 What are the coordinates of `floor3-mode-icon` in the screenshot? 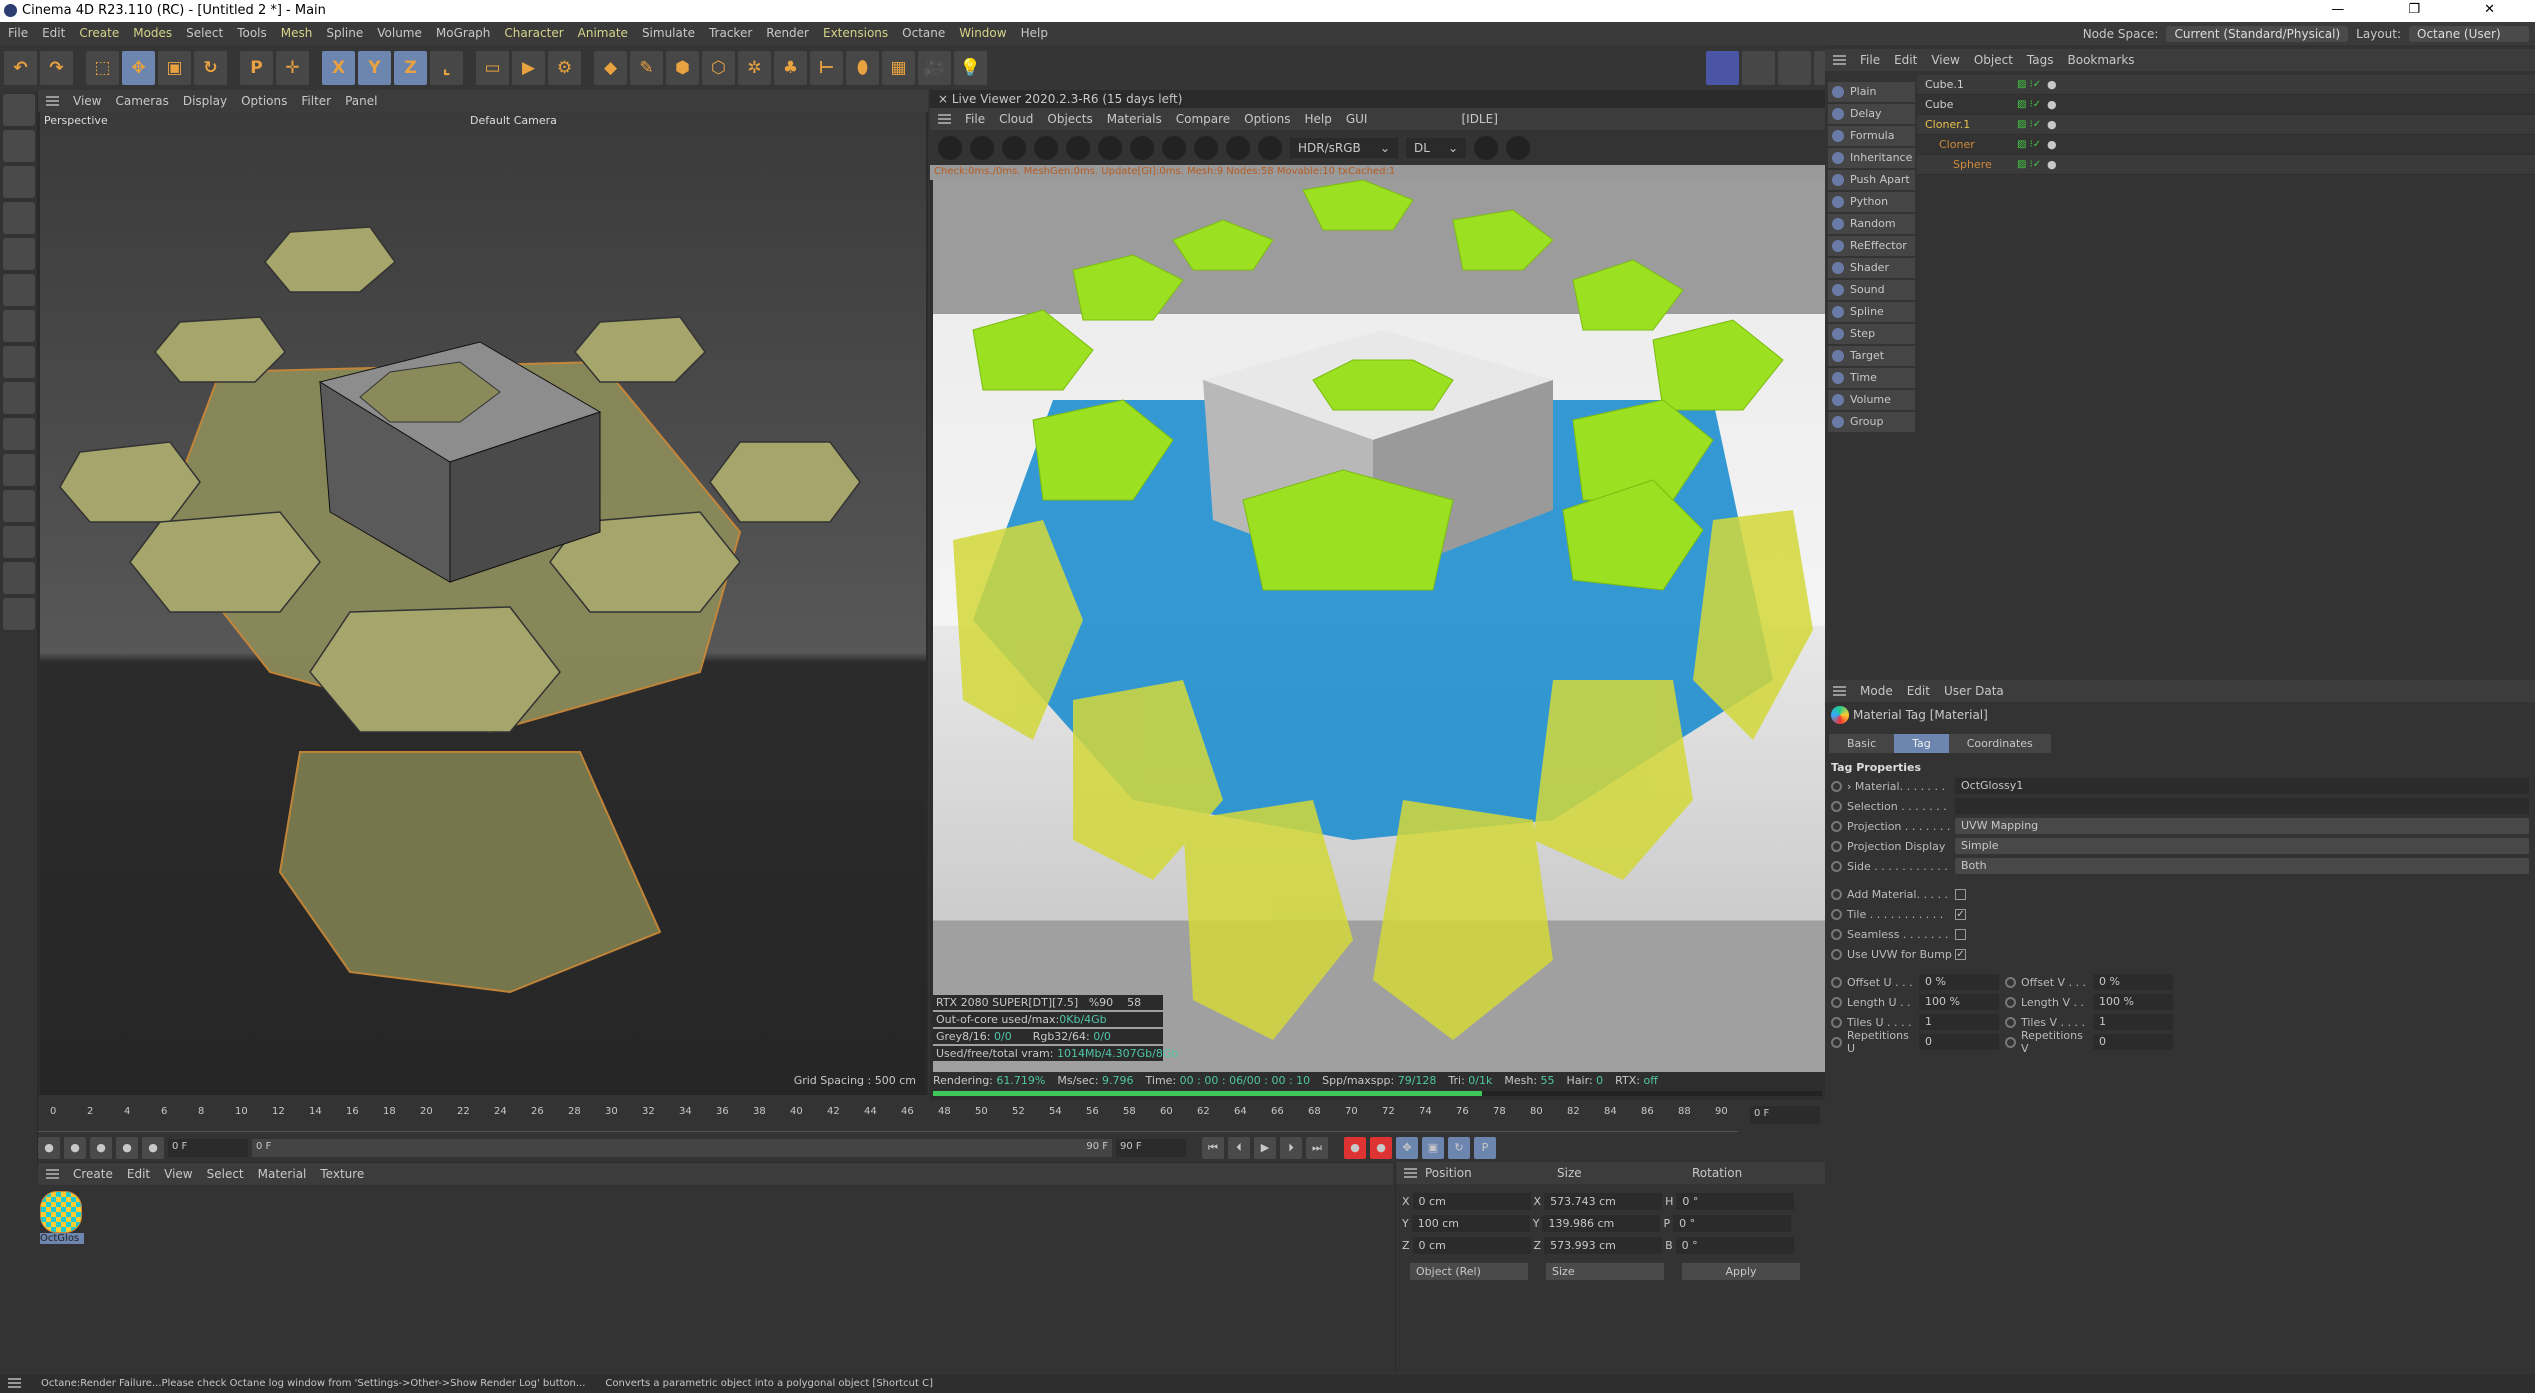 It's located at (19, 614).